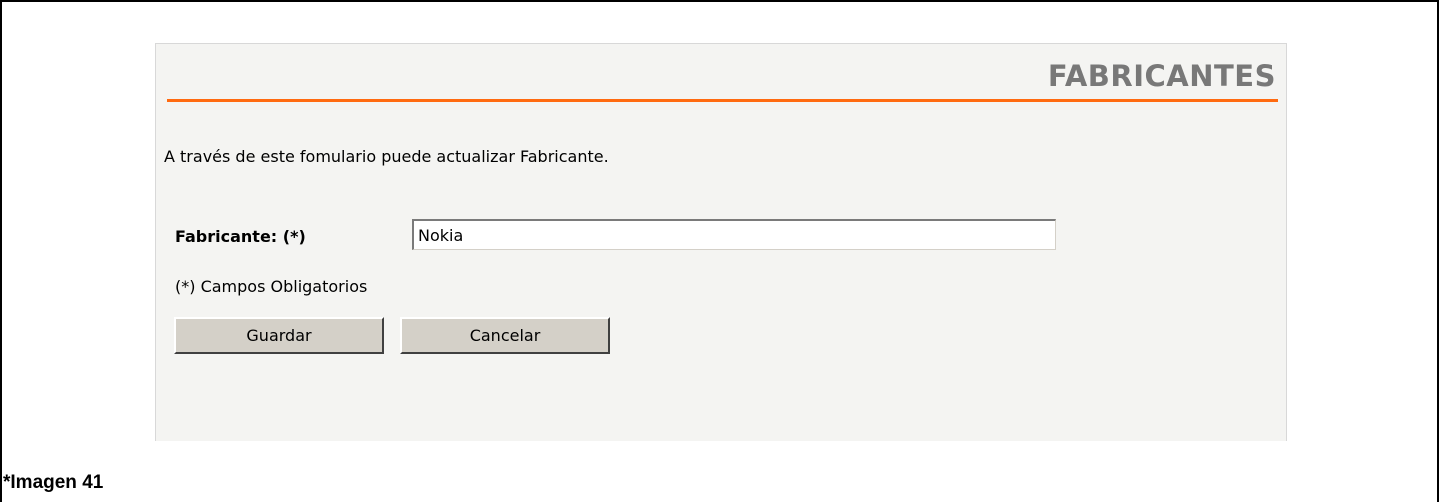 The width and height of the screenshot is (1441, 504). Describe the element at coordinates (722, 100) in the screenshot. I see `title-divider` at that location.